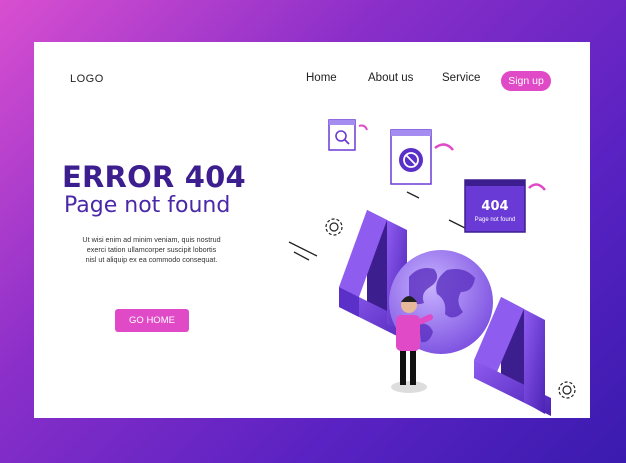 This screenshot has width=626, height=463. Describe the element at coordinates (151, 259) in the screenshot. I see `description-line: nisl ut aliquip ex ea commodo consequat.` at that location.